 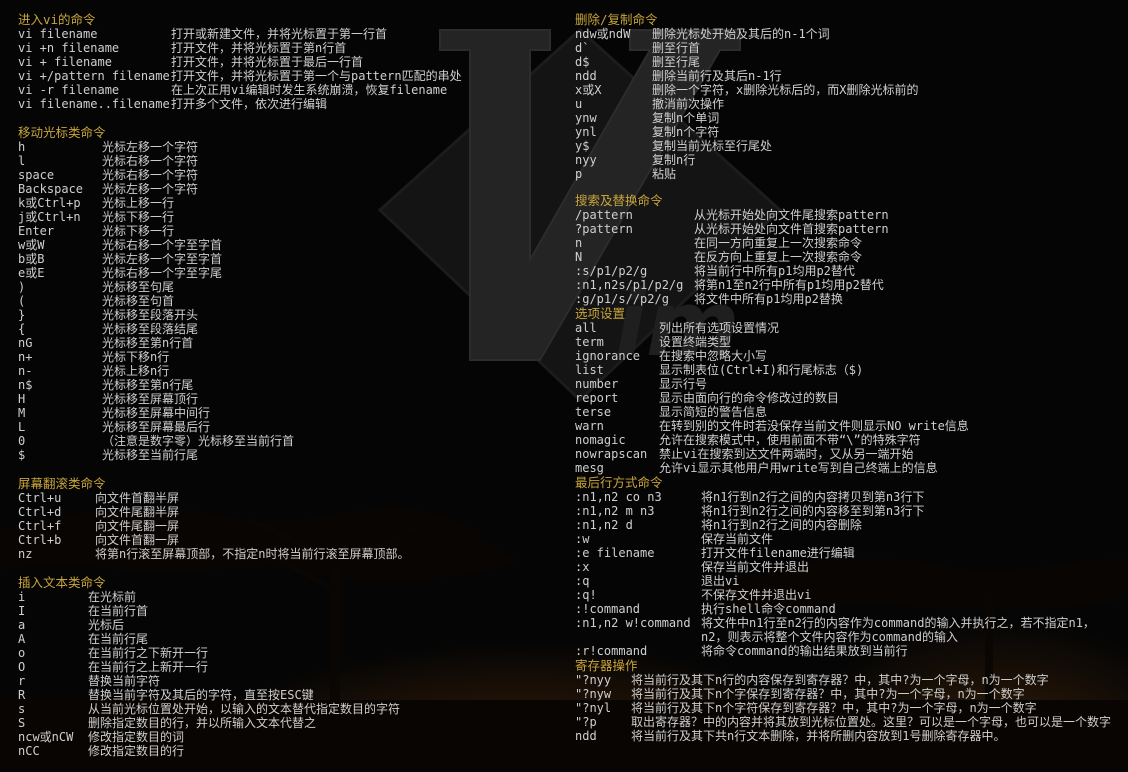 I want to click on command-description: 光标后, so click(x=106, y=625).